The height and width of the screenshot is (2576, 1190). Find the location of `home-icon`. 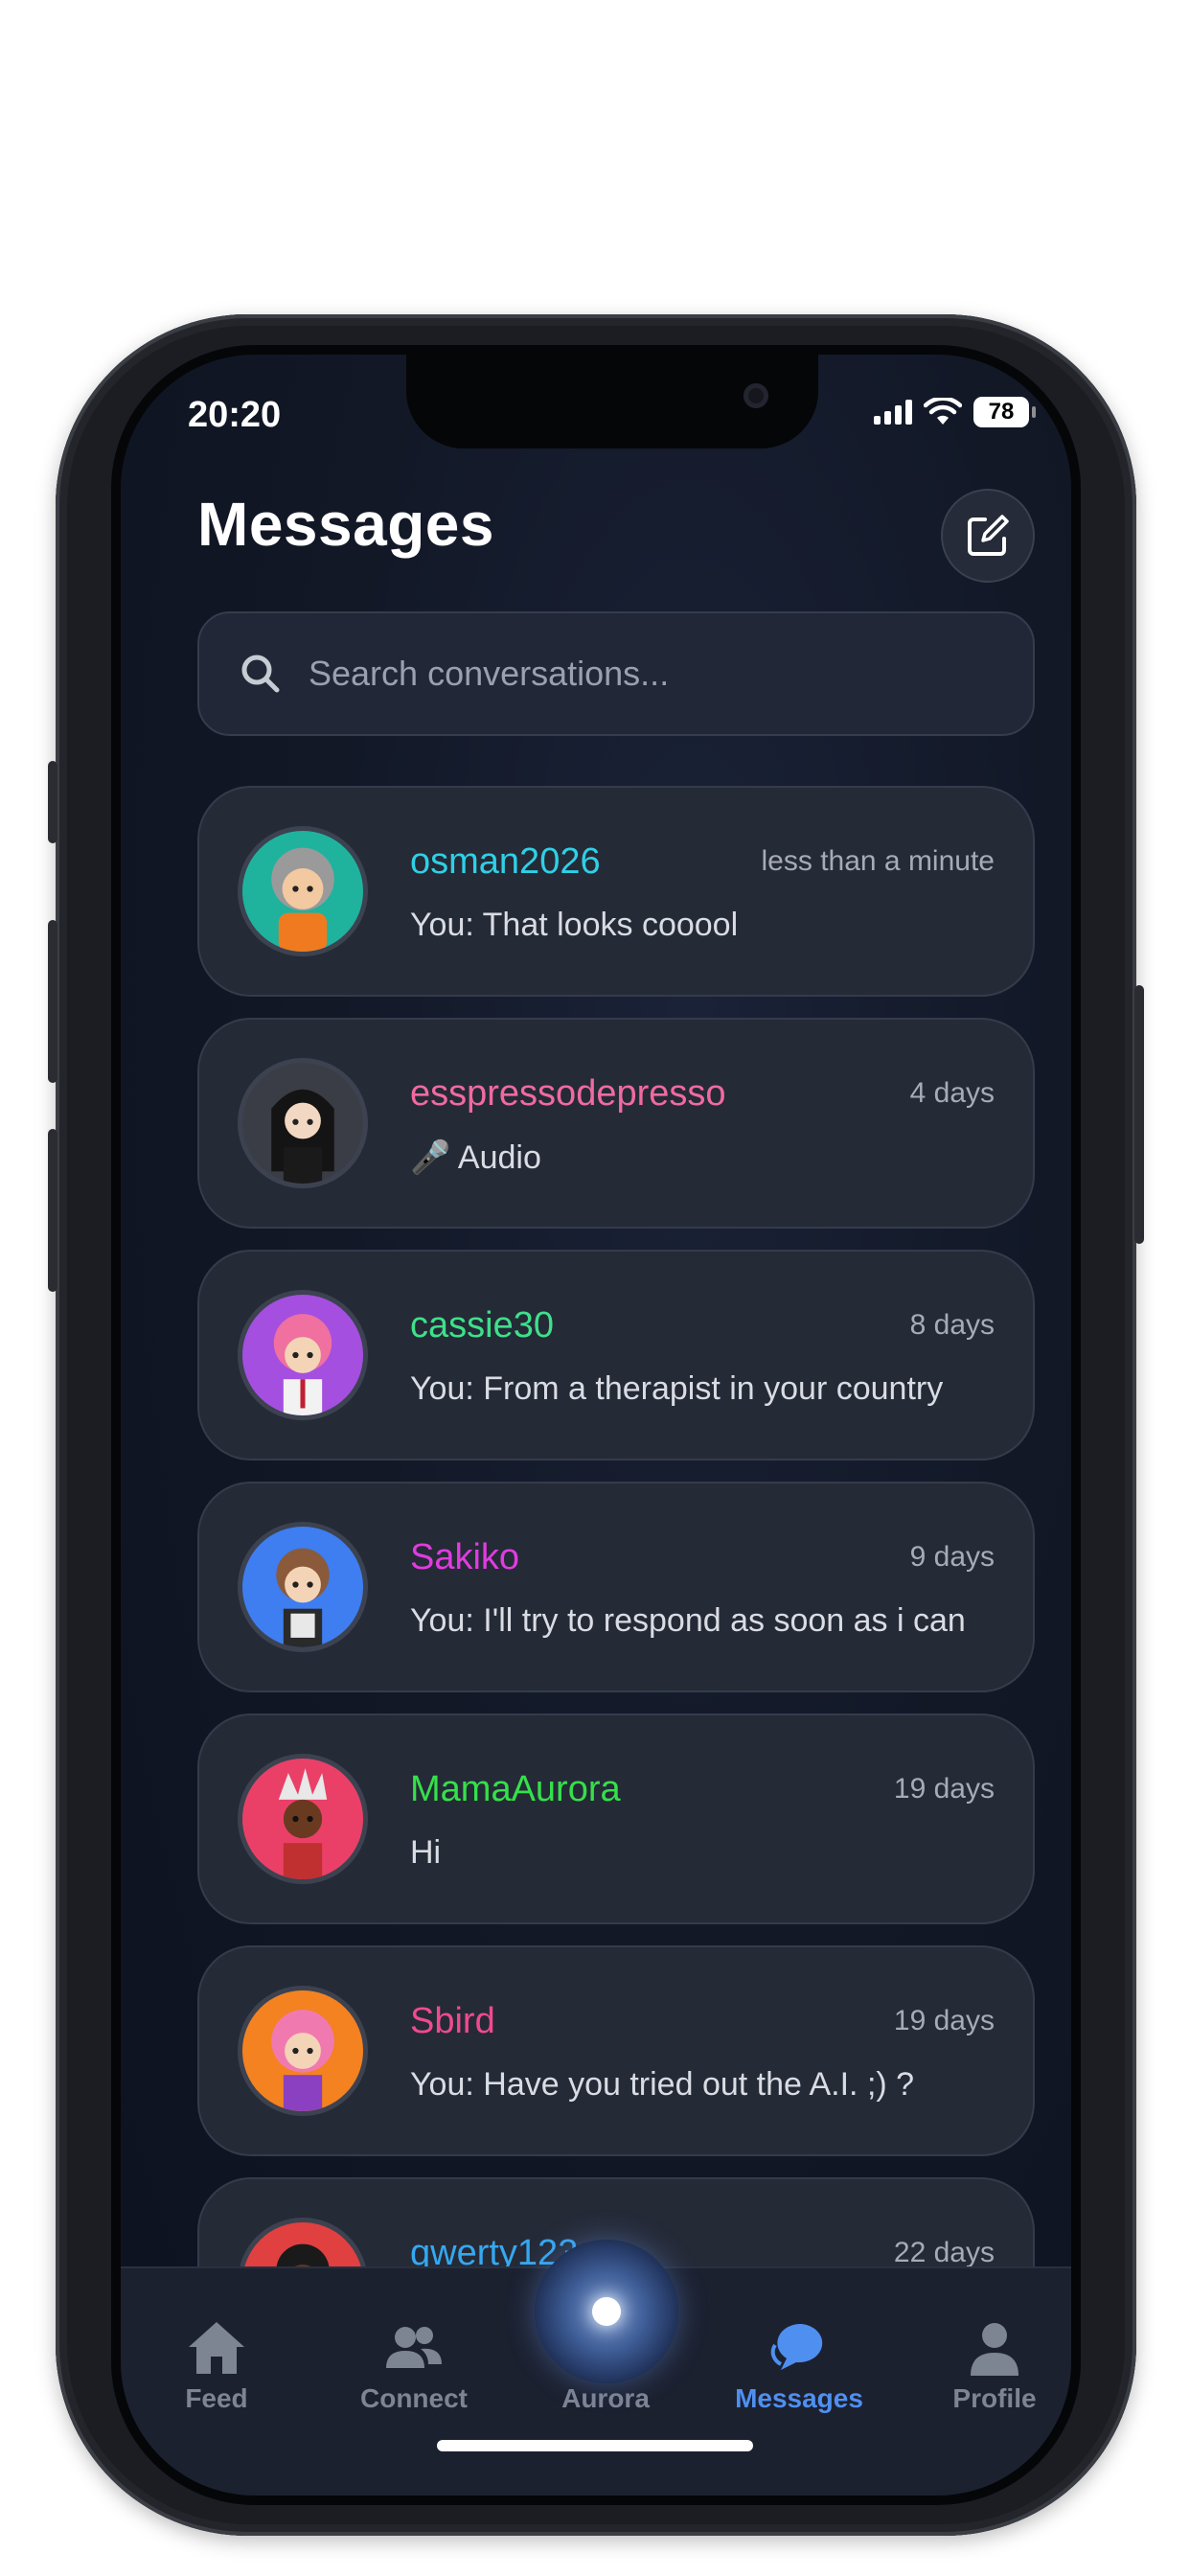

home-icon is located at coordinates (217, 2348).